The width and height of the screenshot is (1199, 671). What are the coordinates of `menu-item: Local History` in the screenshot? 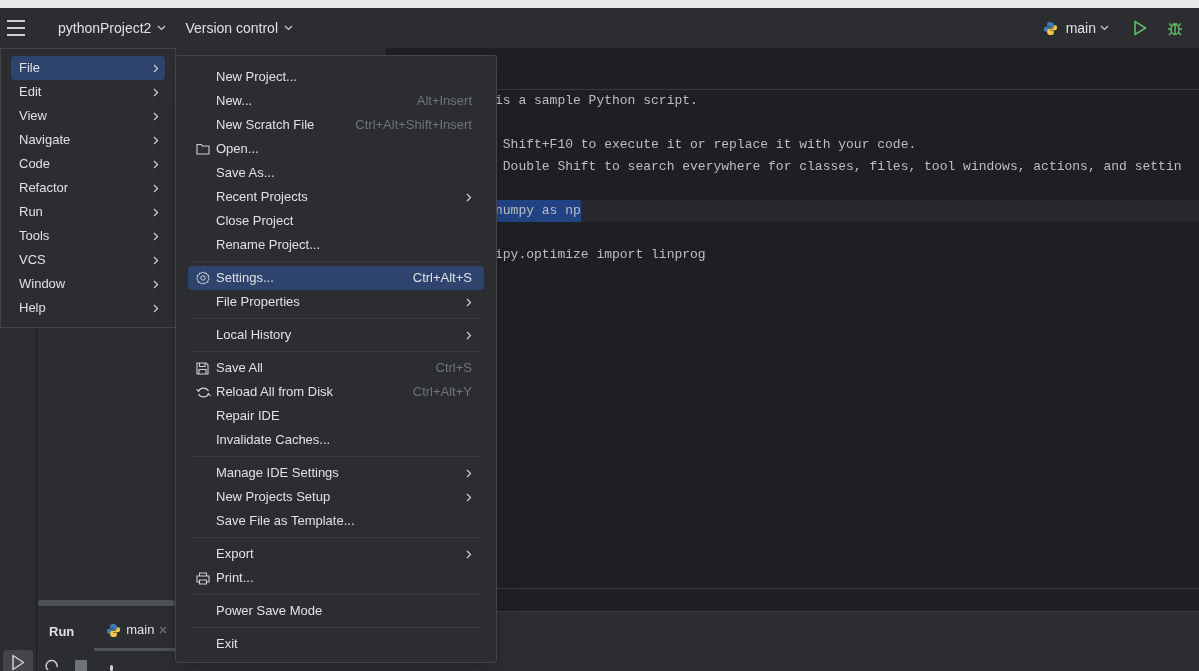 It's located at (336, 335).